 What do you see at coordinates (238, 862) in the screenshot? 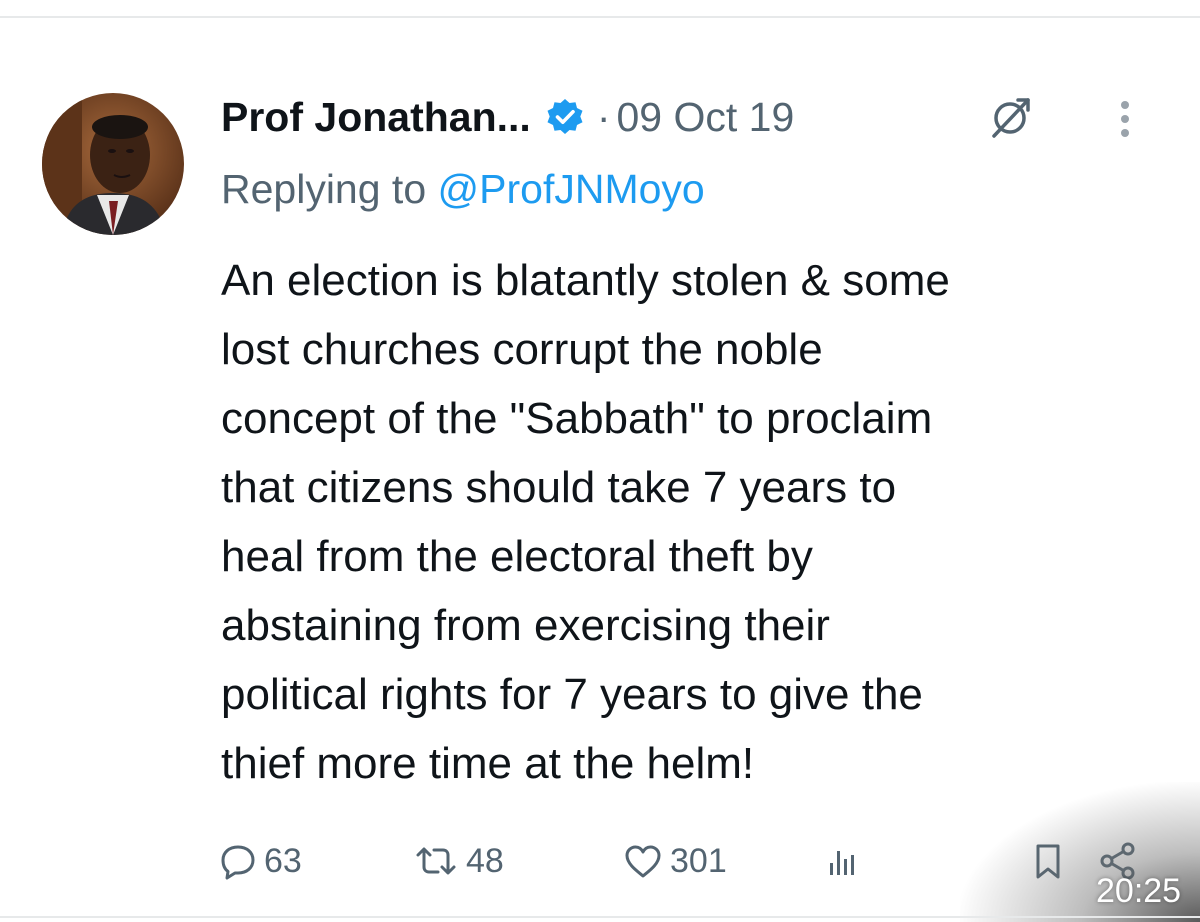
I see `reply-icon` at bounding box center [238, 862].